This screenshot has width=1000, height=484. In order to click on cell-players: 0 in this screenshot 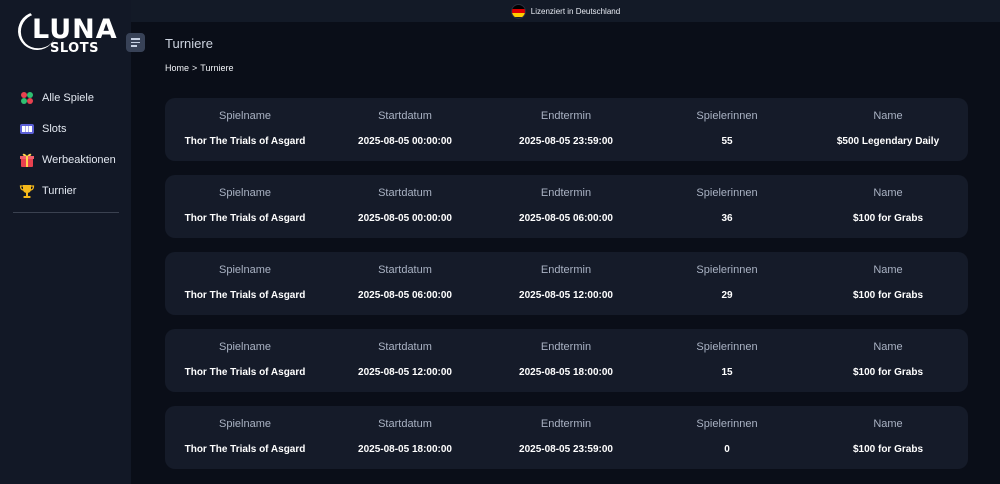, I will do `click(727, 449)`.